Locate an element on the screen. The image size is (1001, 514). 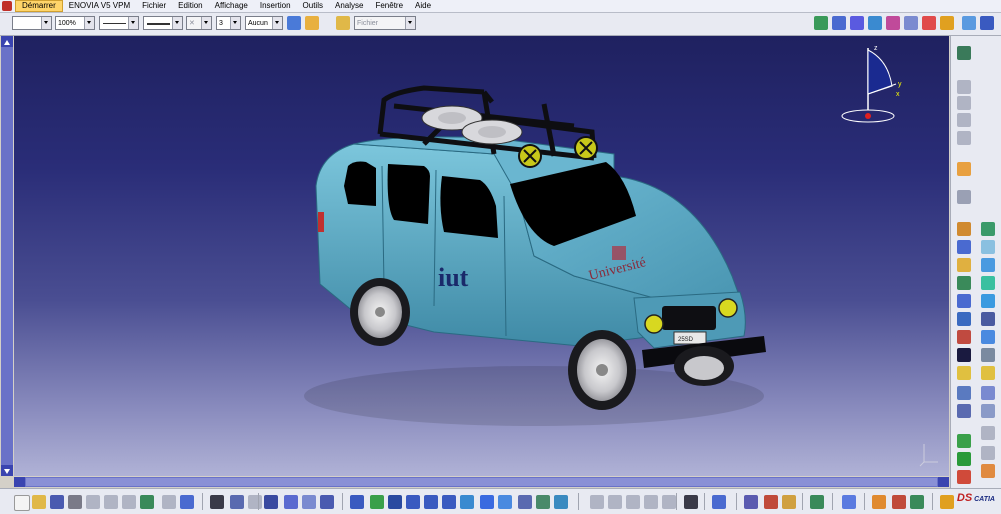
surface-icon is located at coordinates (988, 433).